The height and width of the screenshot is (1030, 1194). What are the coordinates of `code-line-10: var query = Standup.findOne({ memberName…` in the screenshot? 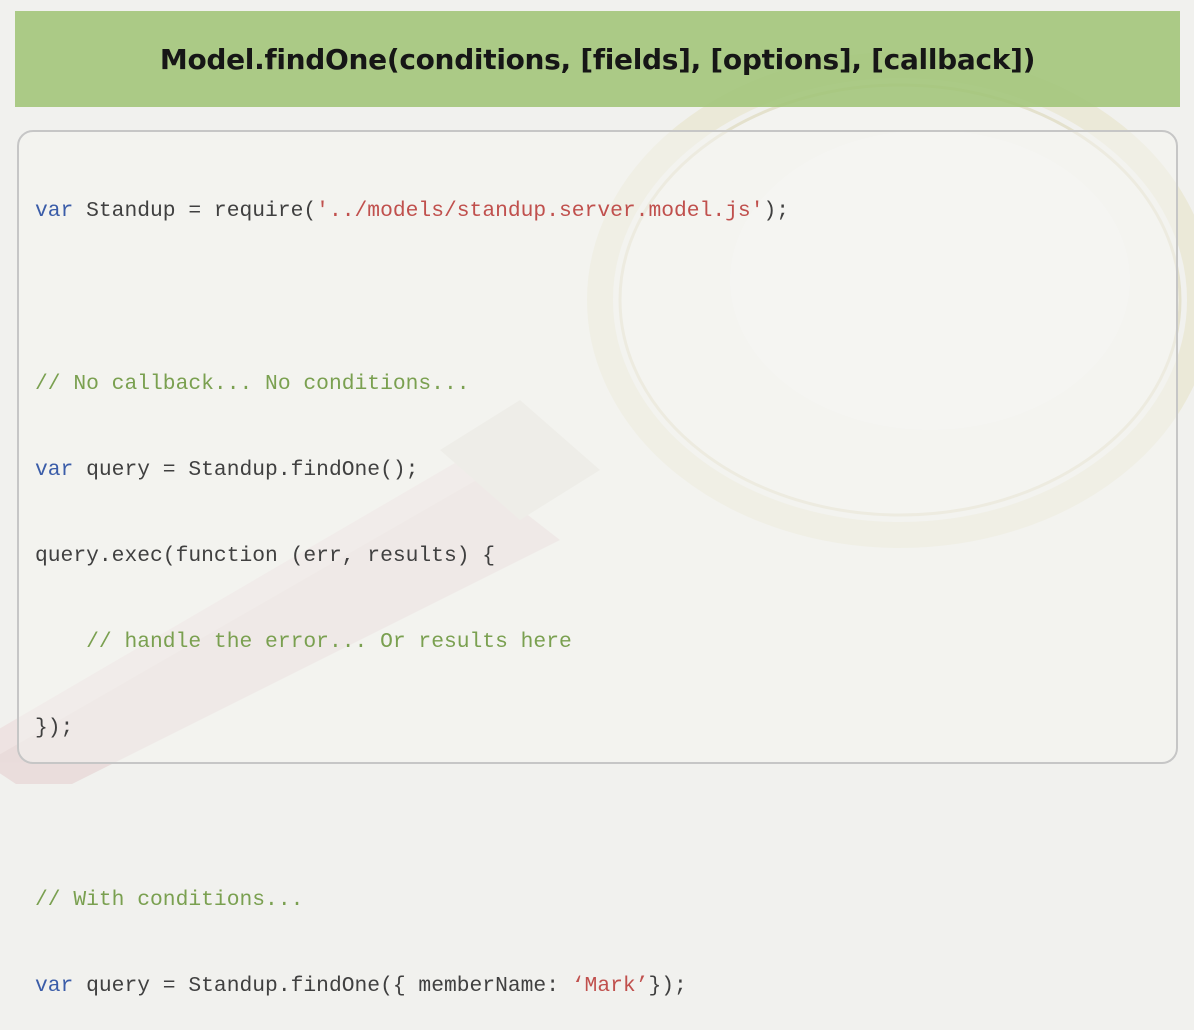 It's located at (412, 986).